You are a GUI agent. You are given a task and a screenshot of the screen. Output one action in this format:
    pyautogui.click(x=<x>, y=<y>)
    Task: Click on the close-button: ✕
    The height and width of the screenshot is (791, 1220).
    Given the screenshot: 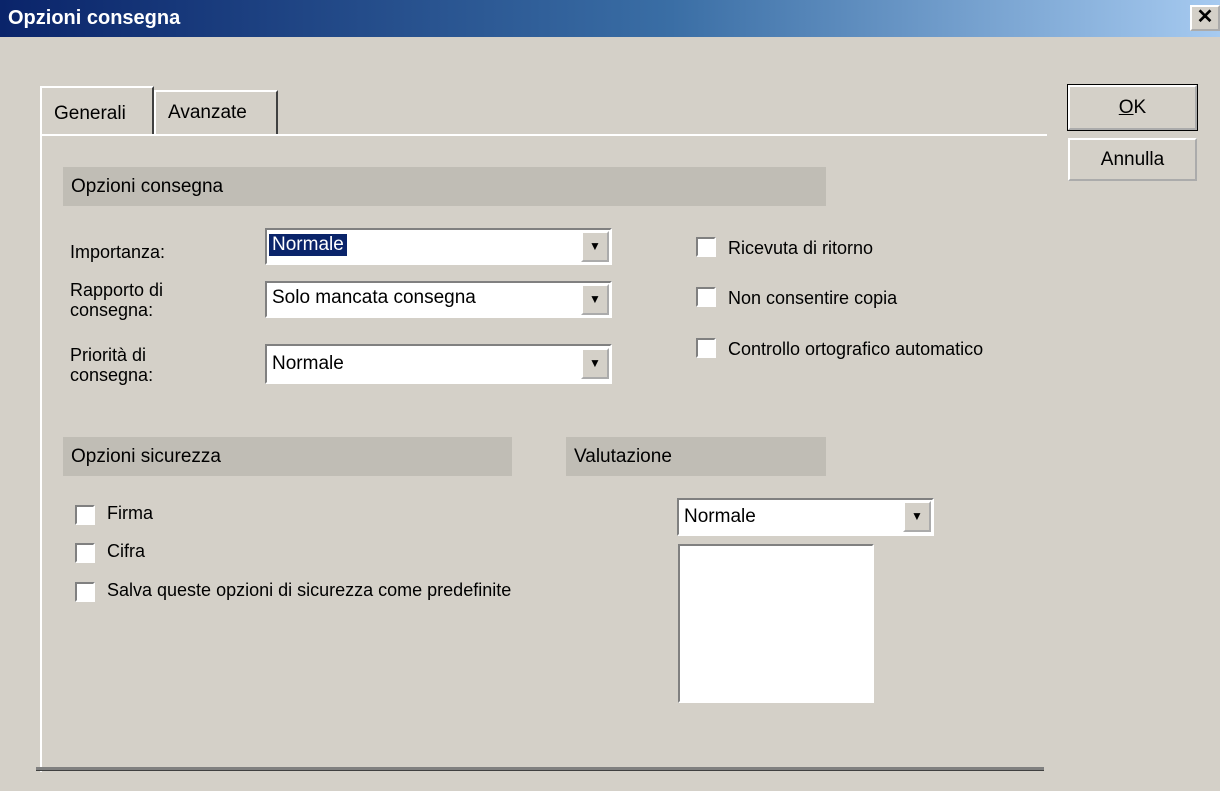 What is the action you would take?
    pyautogui.click(x=1205, y=18)
    